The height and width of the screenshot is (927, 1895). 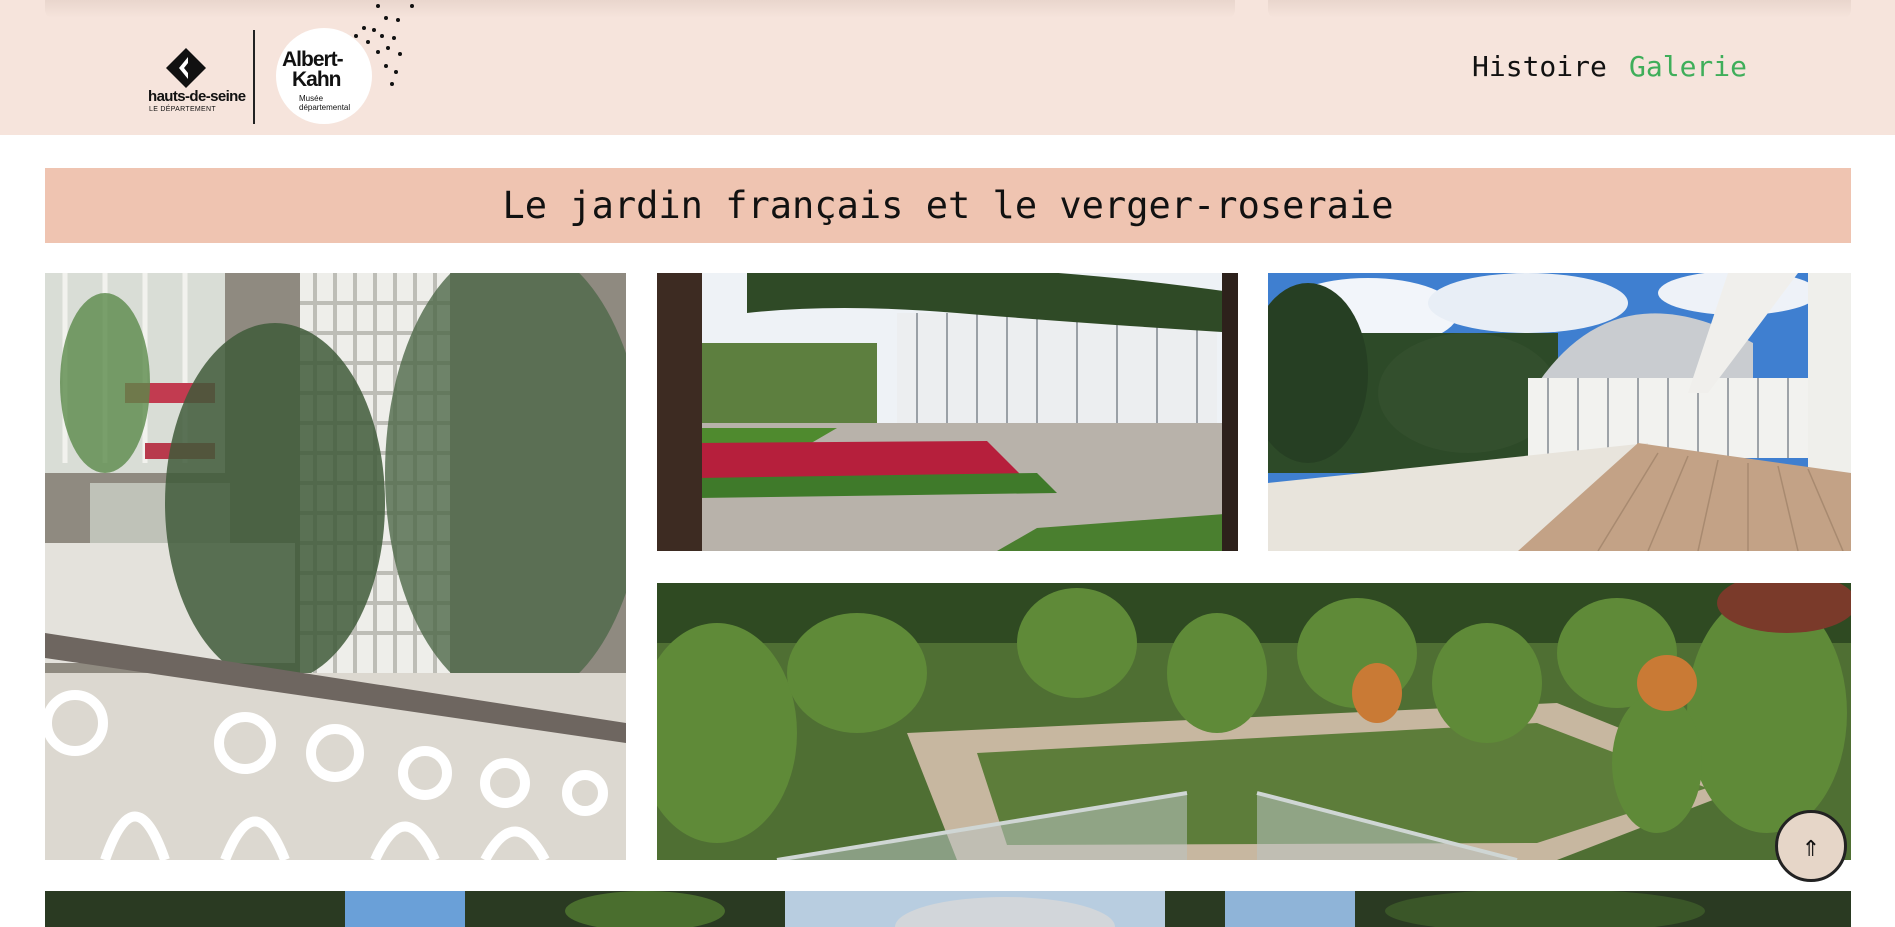 I want to click on albert-kahn-logo: Albert- Kahn Musée départemental, so click(x=345, y=65).